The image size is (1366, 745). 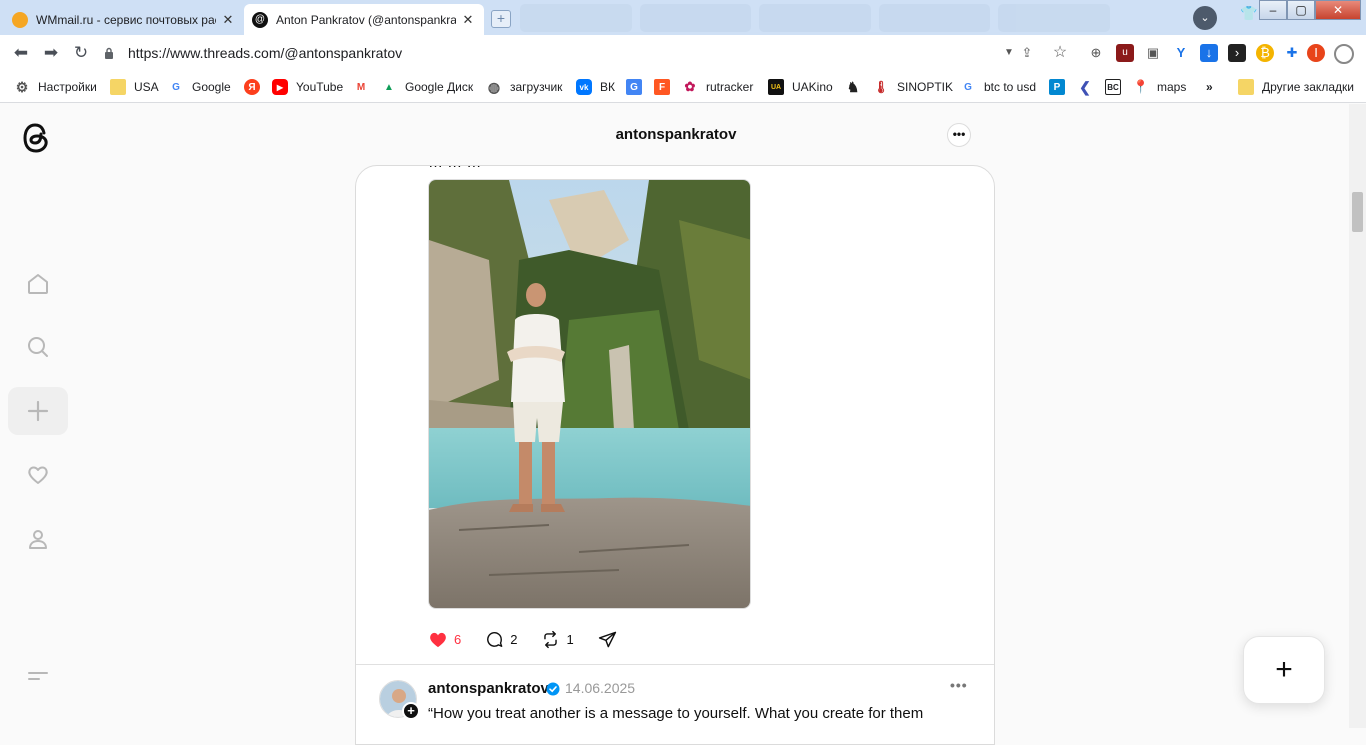 I want to click on bookmark-rutracker: ✿ rutracker, so click(x=718, y=87).